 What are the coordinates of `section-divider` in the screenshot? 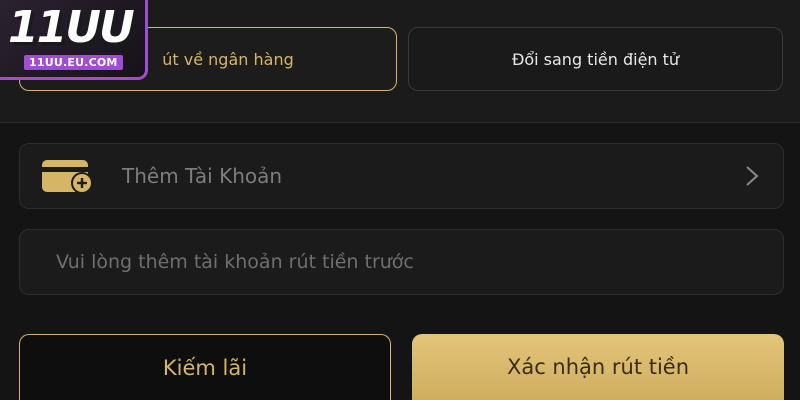 It's located at (400, 122).